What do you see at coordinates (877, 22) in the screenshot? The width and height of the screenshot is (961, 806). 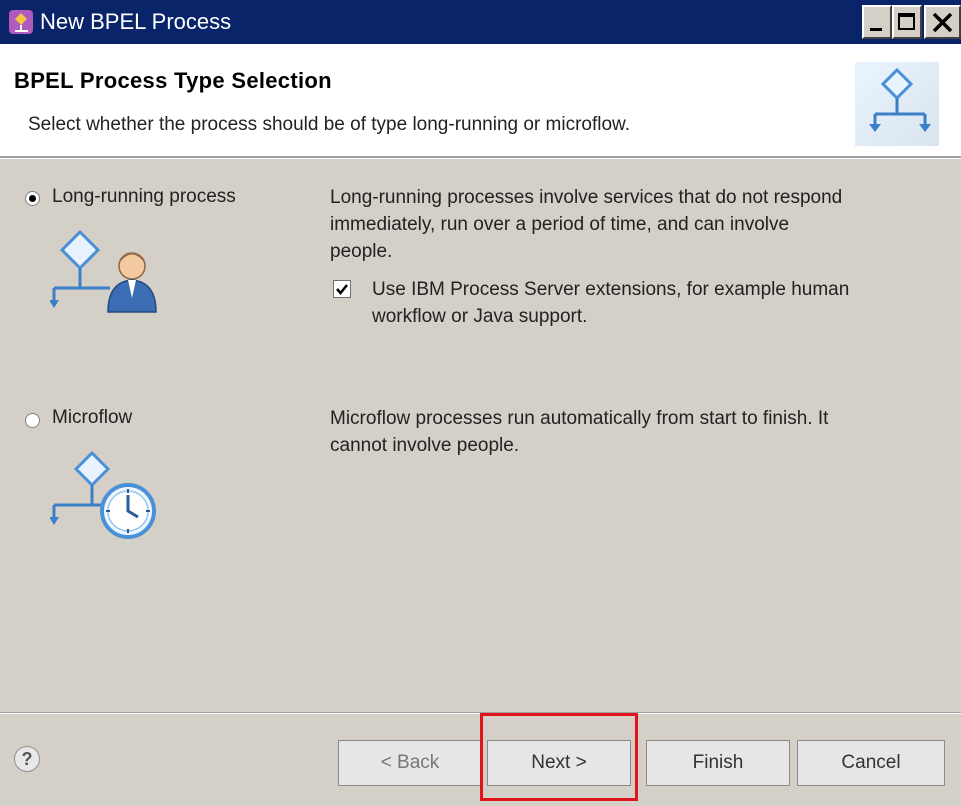 I see `minimize-button` at bounding box center [877, 22].